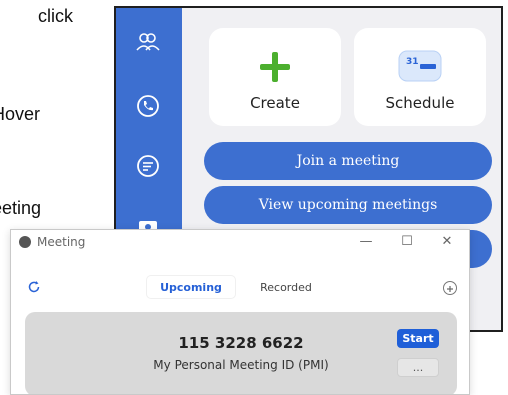 This screenshot has height=395, width=508. I want to click on chat-icon, so click(148, 166).